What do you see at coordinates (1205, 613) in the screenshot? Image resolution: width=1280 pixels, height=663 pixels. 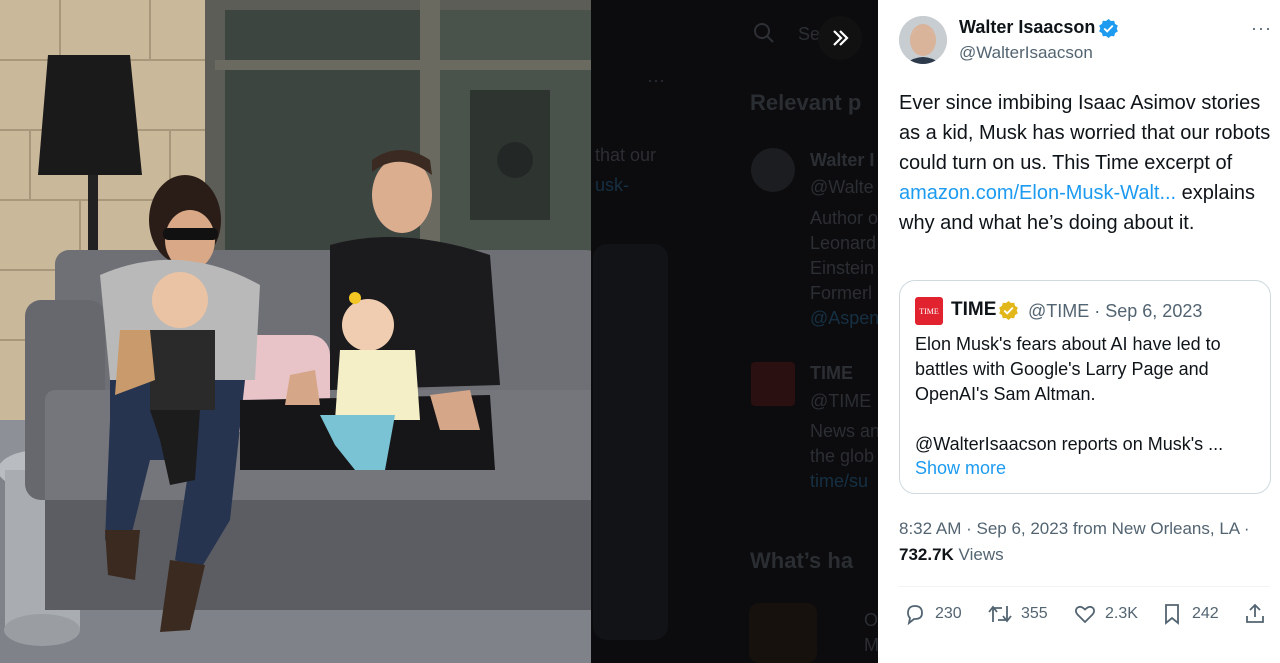 I see `bookmark-count: 242` at bounding box center [1205, 613].